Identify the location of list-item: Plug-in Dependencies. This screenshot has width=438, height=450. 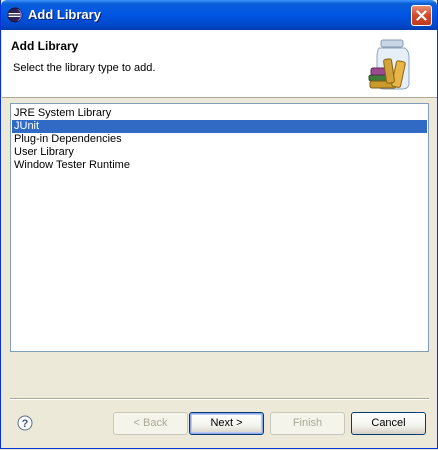
(219, 139).